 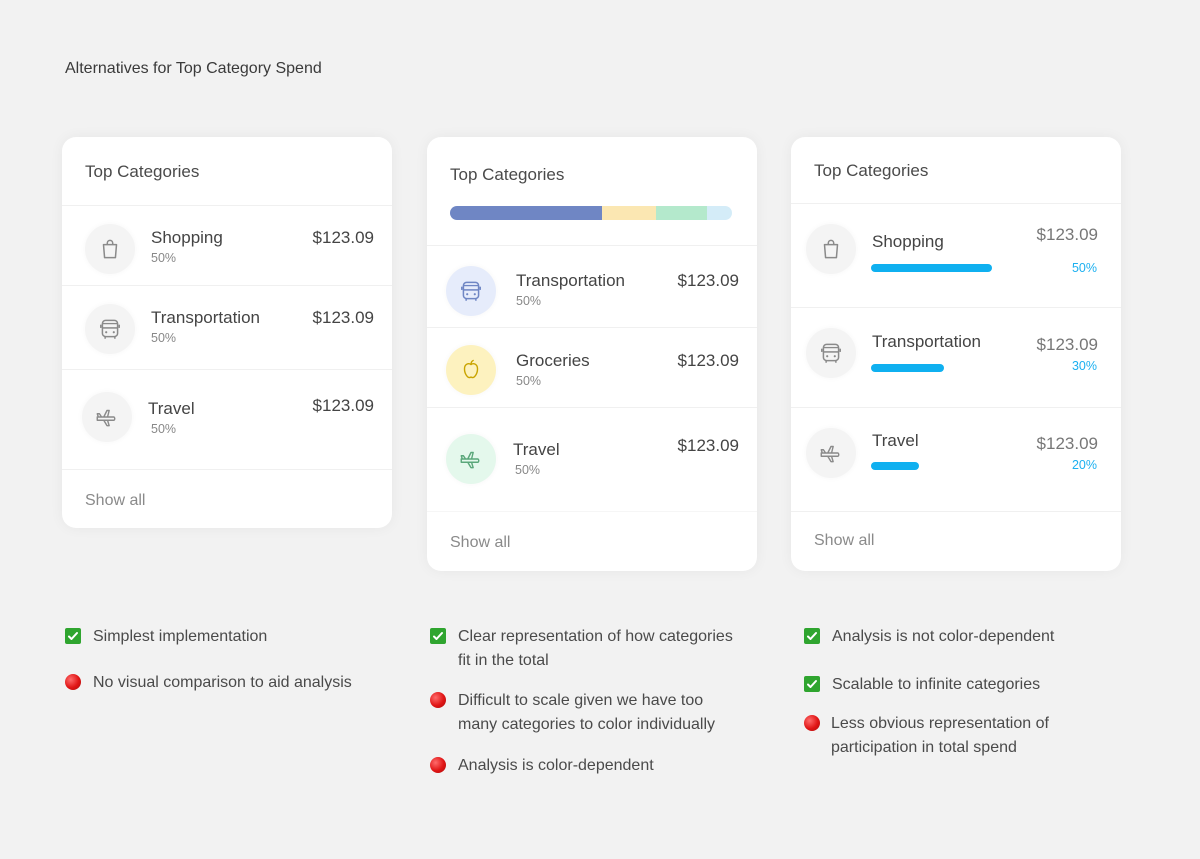 What do you see at coordinates (227, 245) in the screenshot?
I see `category-row-shopping: Shopping 50% $123.09` at bounding box center [227, 245].